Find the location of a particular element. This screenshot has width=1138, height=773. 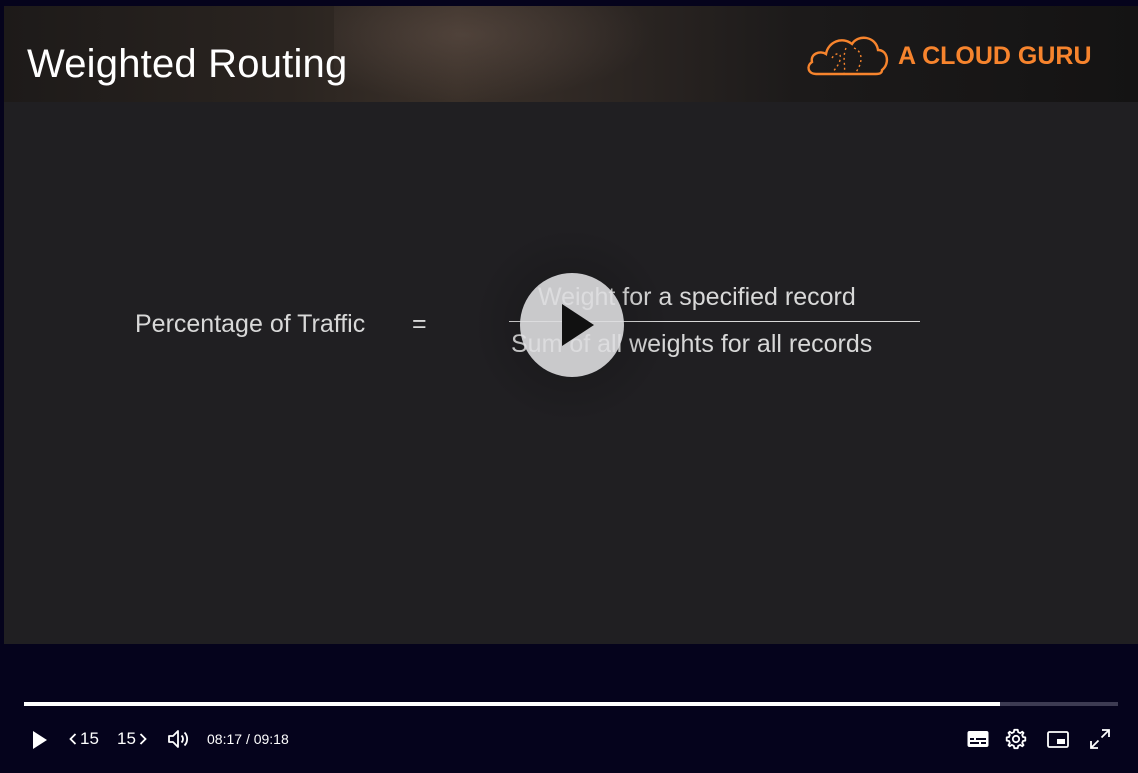

presenter-video-overlay is located at coordinates (494, 54).